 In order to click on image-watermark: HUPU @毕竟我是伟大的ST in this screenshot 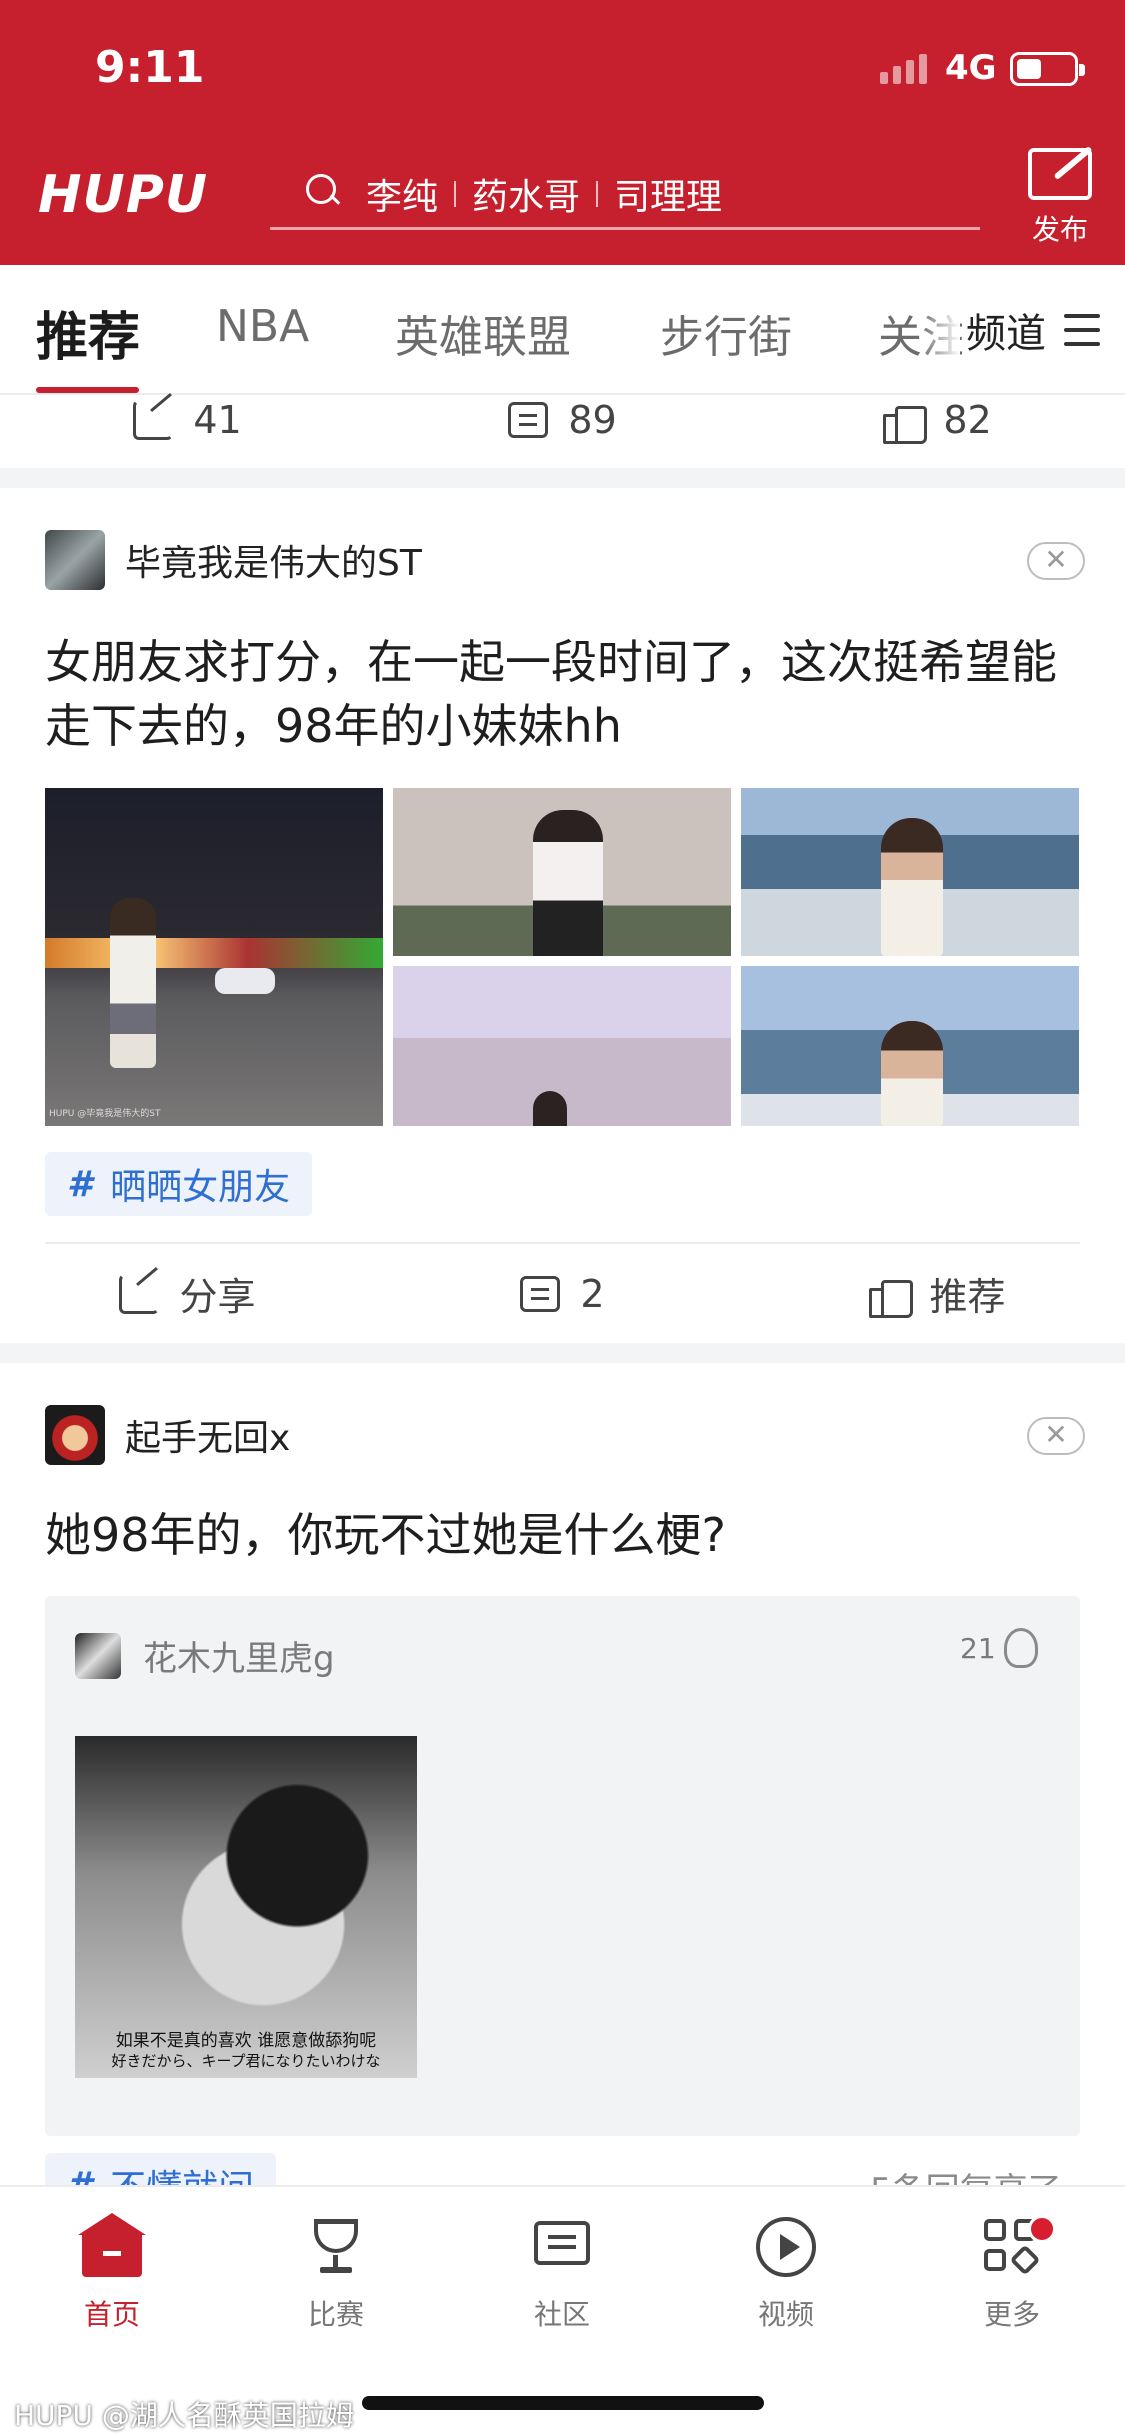, I will do `click(105, 1114)`.